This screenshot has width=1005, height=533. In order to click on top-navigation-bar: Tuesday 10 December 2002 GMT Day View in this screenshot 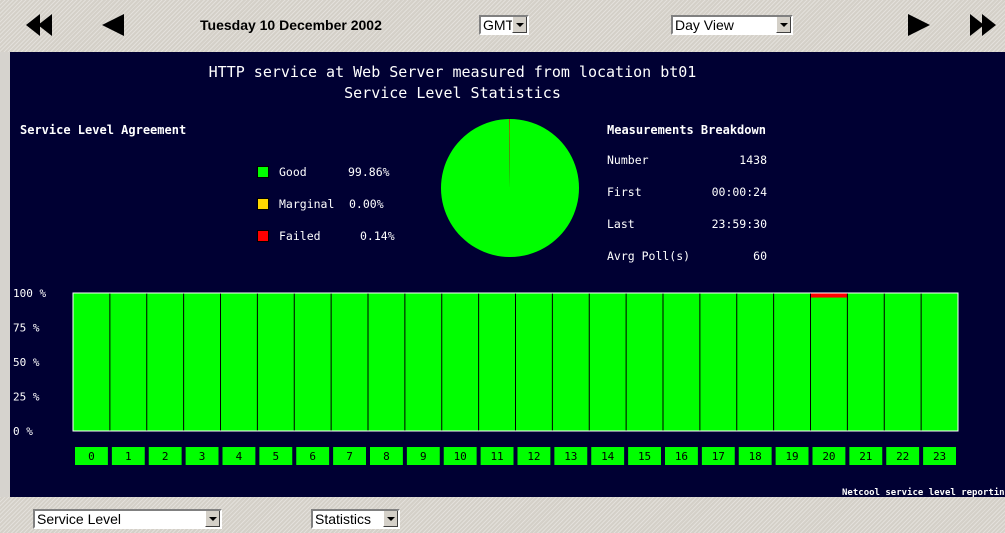, I will do `click(502, 26)`.